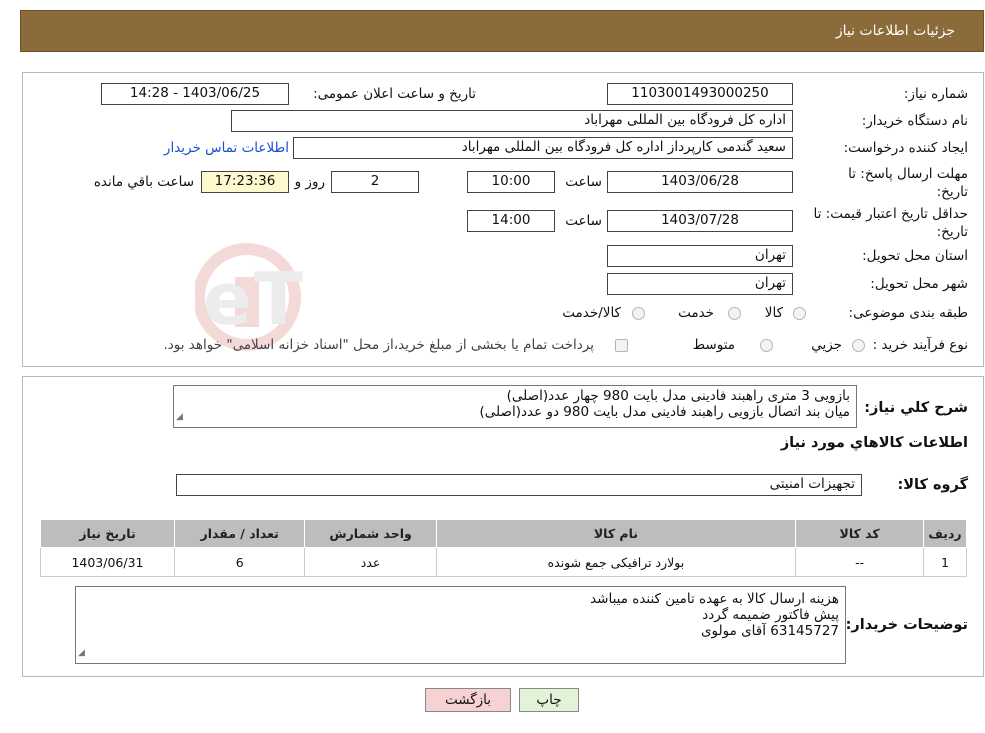 This screenshot has height=733, width=985. What do you see at coordinates (908, 183) in the screenshot?
I see `reply-deadline-label: مهلت ارسال پاسخ: تا تاریخ:` at bounding box center [908, 183].